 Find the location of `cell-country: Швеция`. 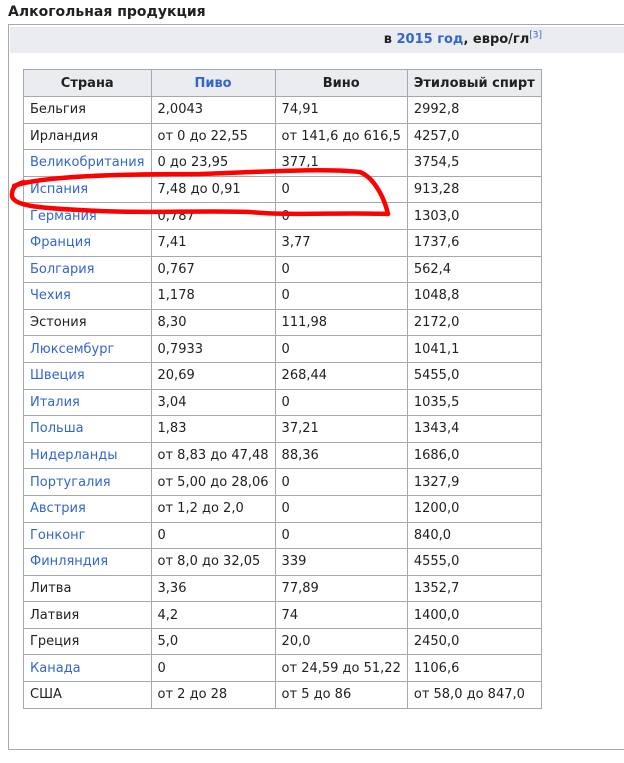

cell-country: Швеция is located at coordinates (87, 375).